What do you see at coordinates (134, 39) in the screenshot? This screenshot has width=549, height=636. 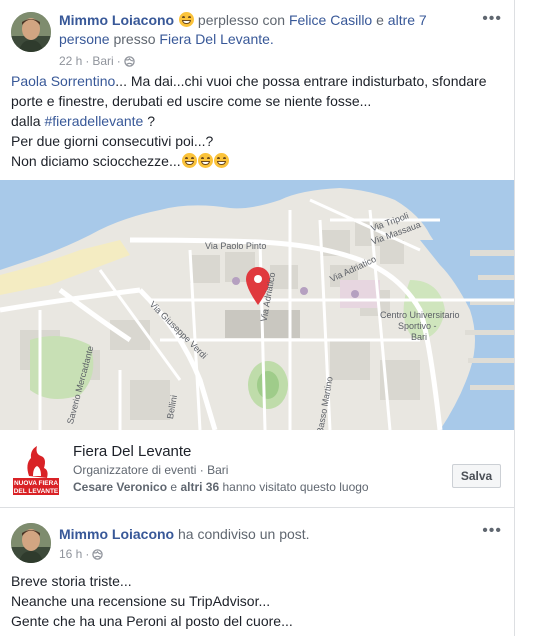 I see `at-text: presso` at bounding box center [134, 39].